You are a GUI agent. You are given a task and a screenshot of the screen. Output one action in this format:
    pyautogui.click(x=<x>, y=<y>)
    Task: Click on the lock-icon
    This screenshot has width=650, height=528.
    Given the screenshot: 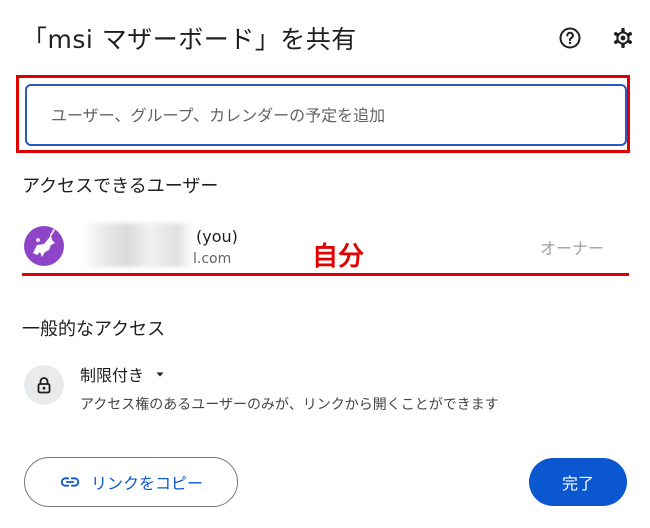 What is the action you would take?
    pyautogui.click(x=44, y=385)
    